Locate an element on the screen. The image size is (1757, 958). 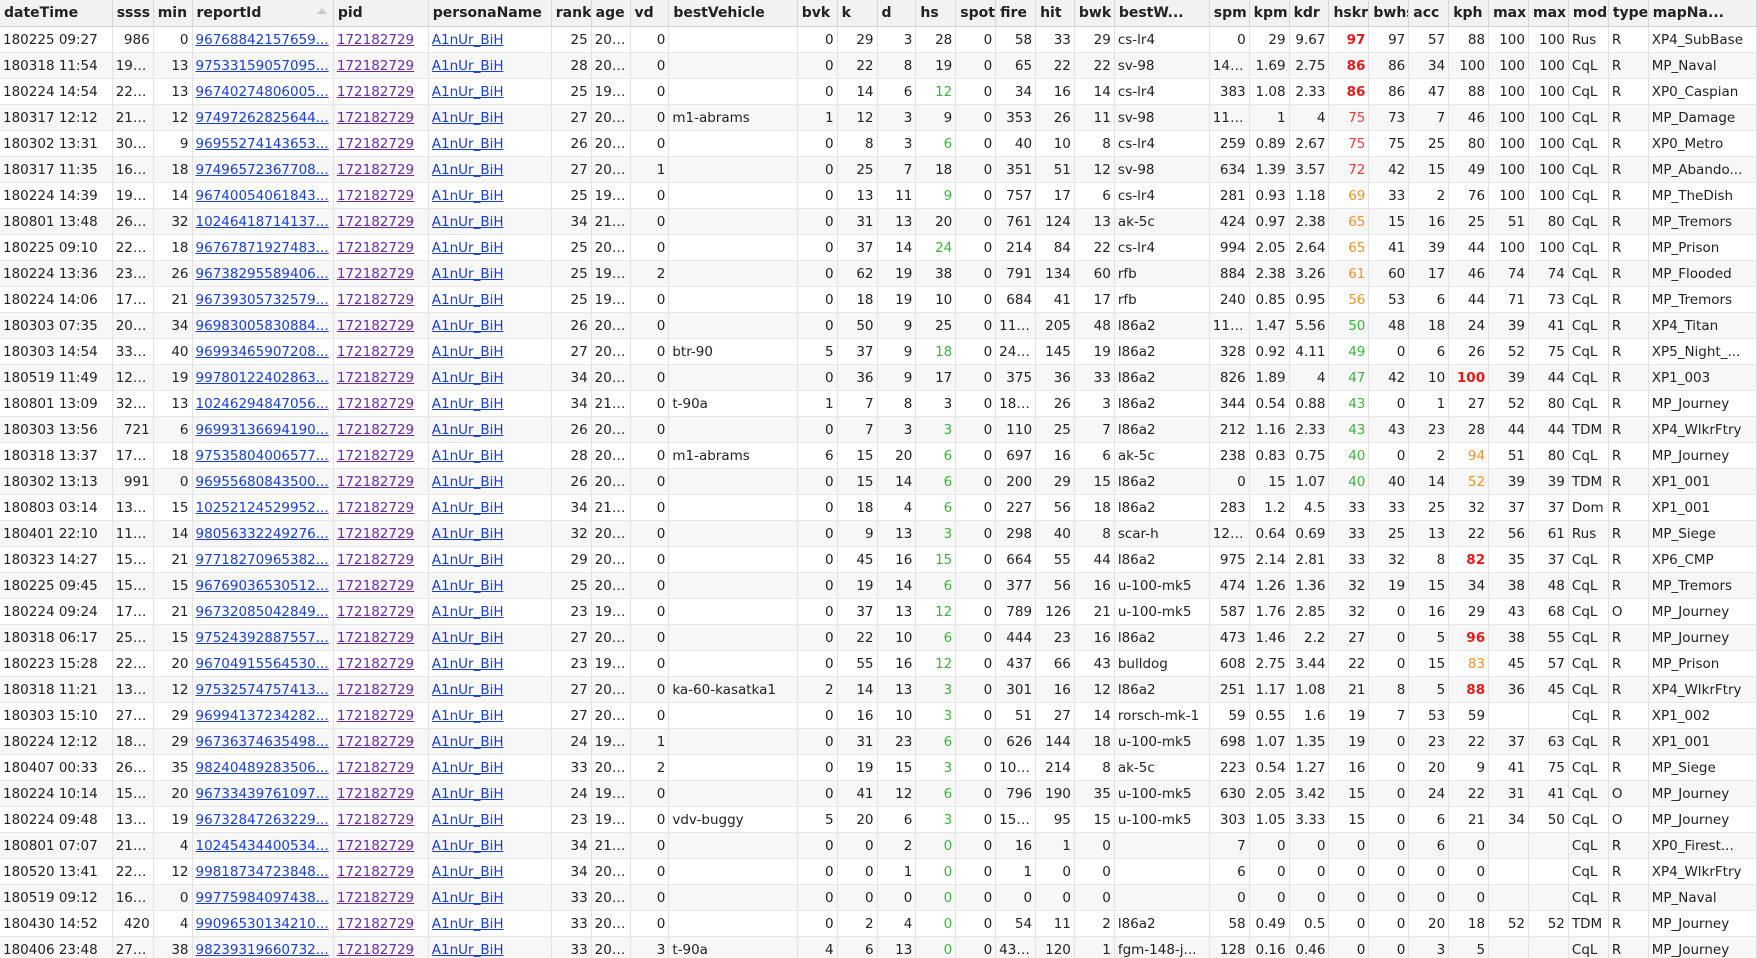
column-header-reportId: reportId is located at coordinates (263, 13).